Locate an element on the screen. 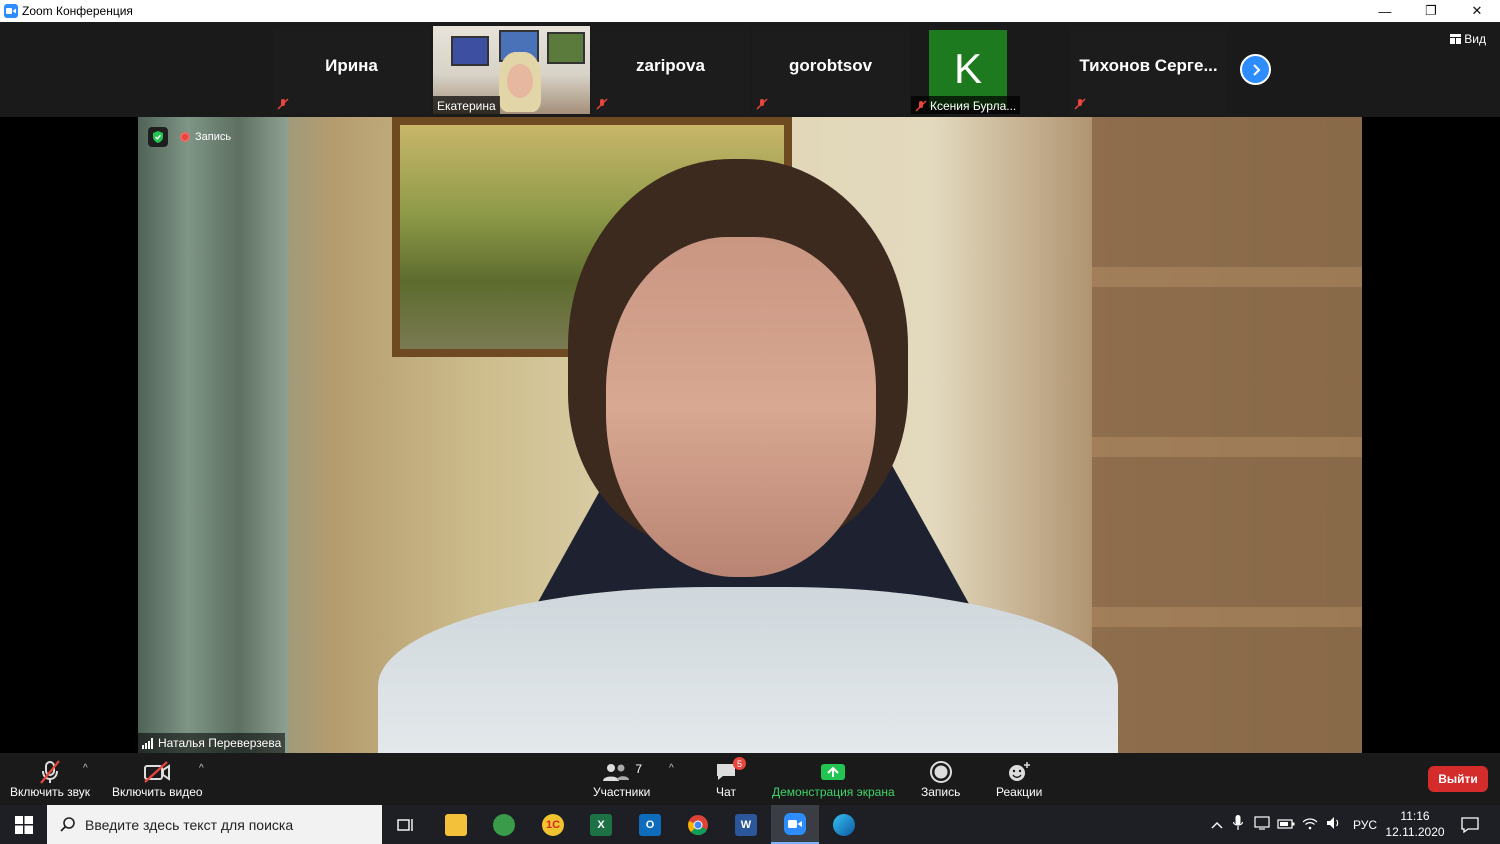 The image size is (1500, 844). meeting-status: Запись is located at coordinates (192, 137).